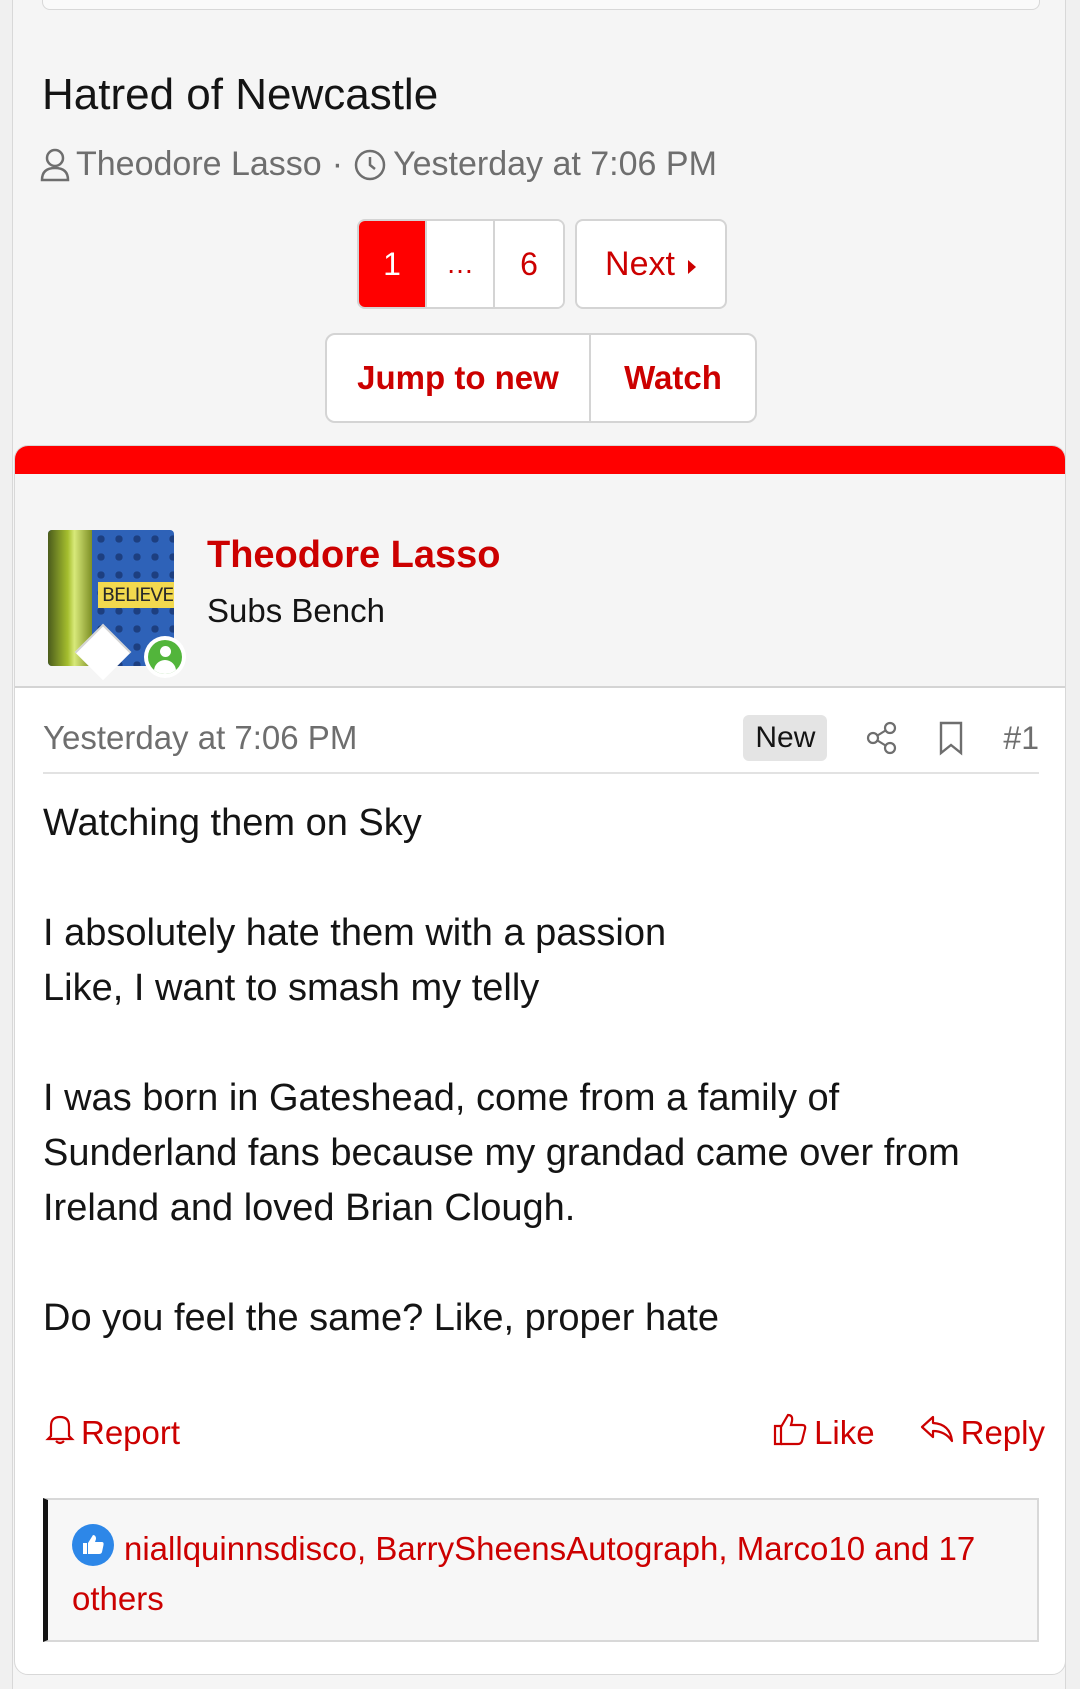  I want to click on thread-author: Theodore Lasso, so click(199, 164).